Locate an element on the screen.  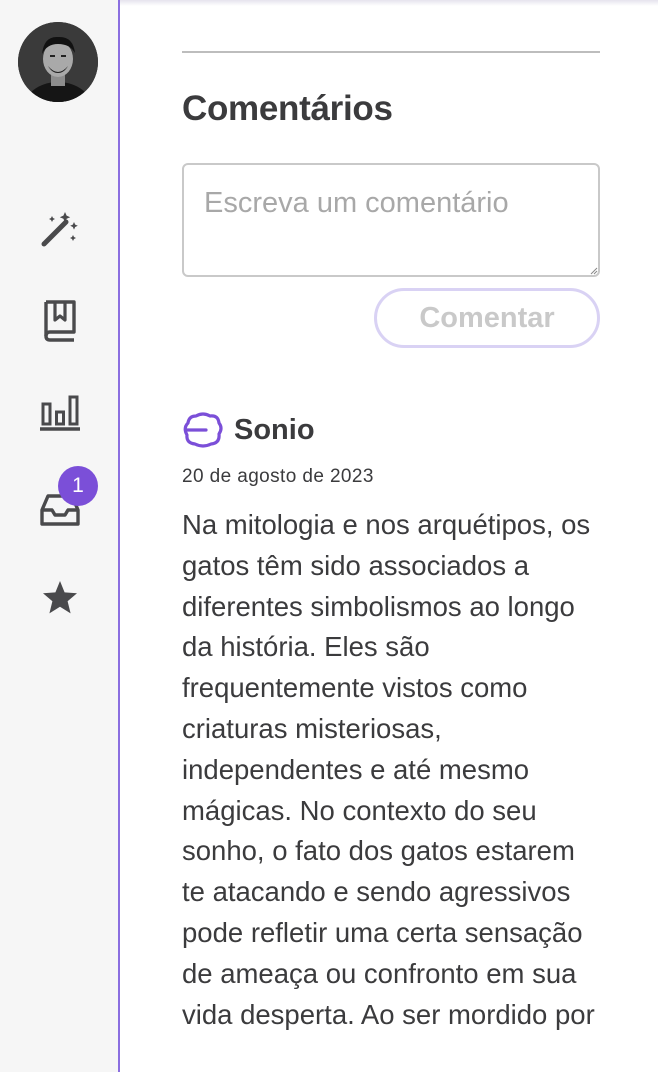
sonio-logo-icon is located at coordinates (203, 430).